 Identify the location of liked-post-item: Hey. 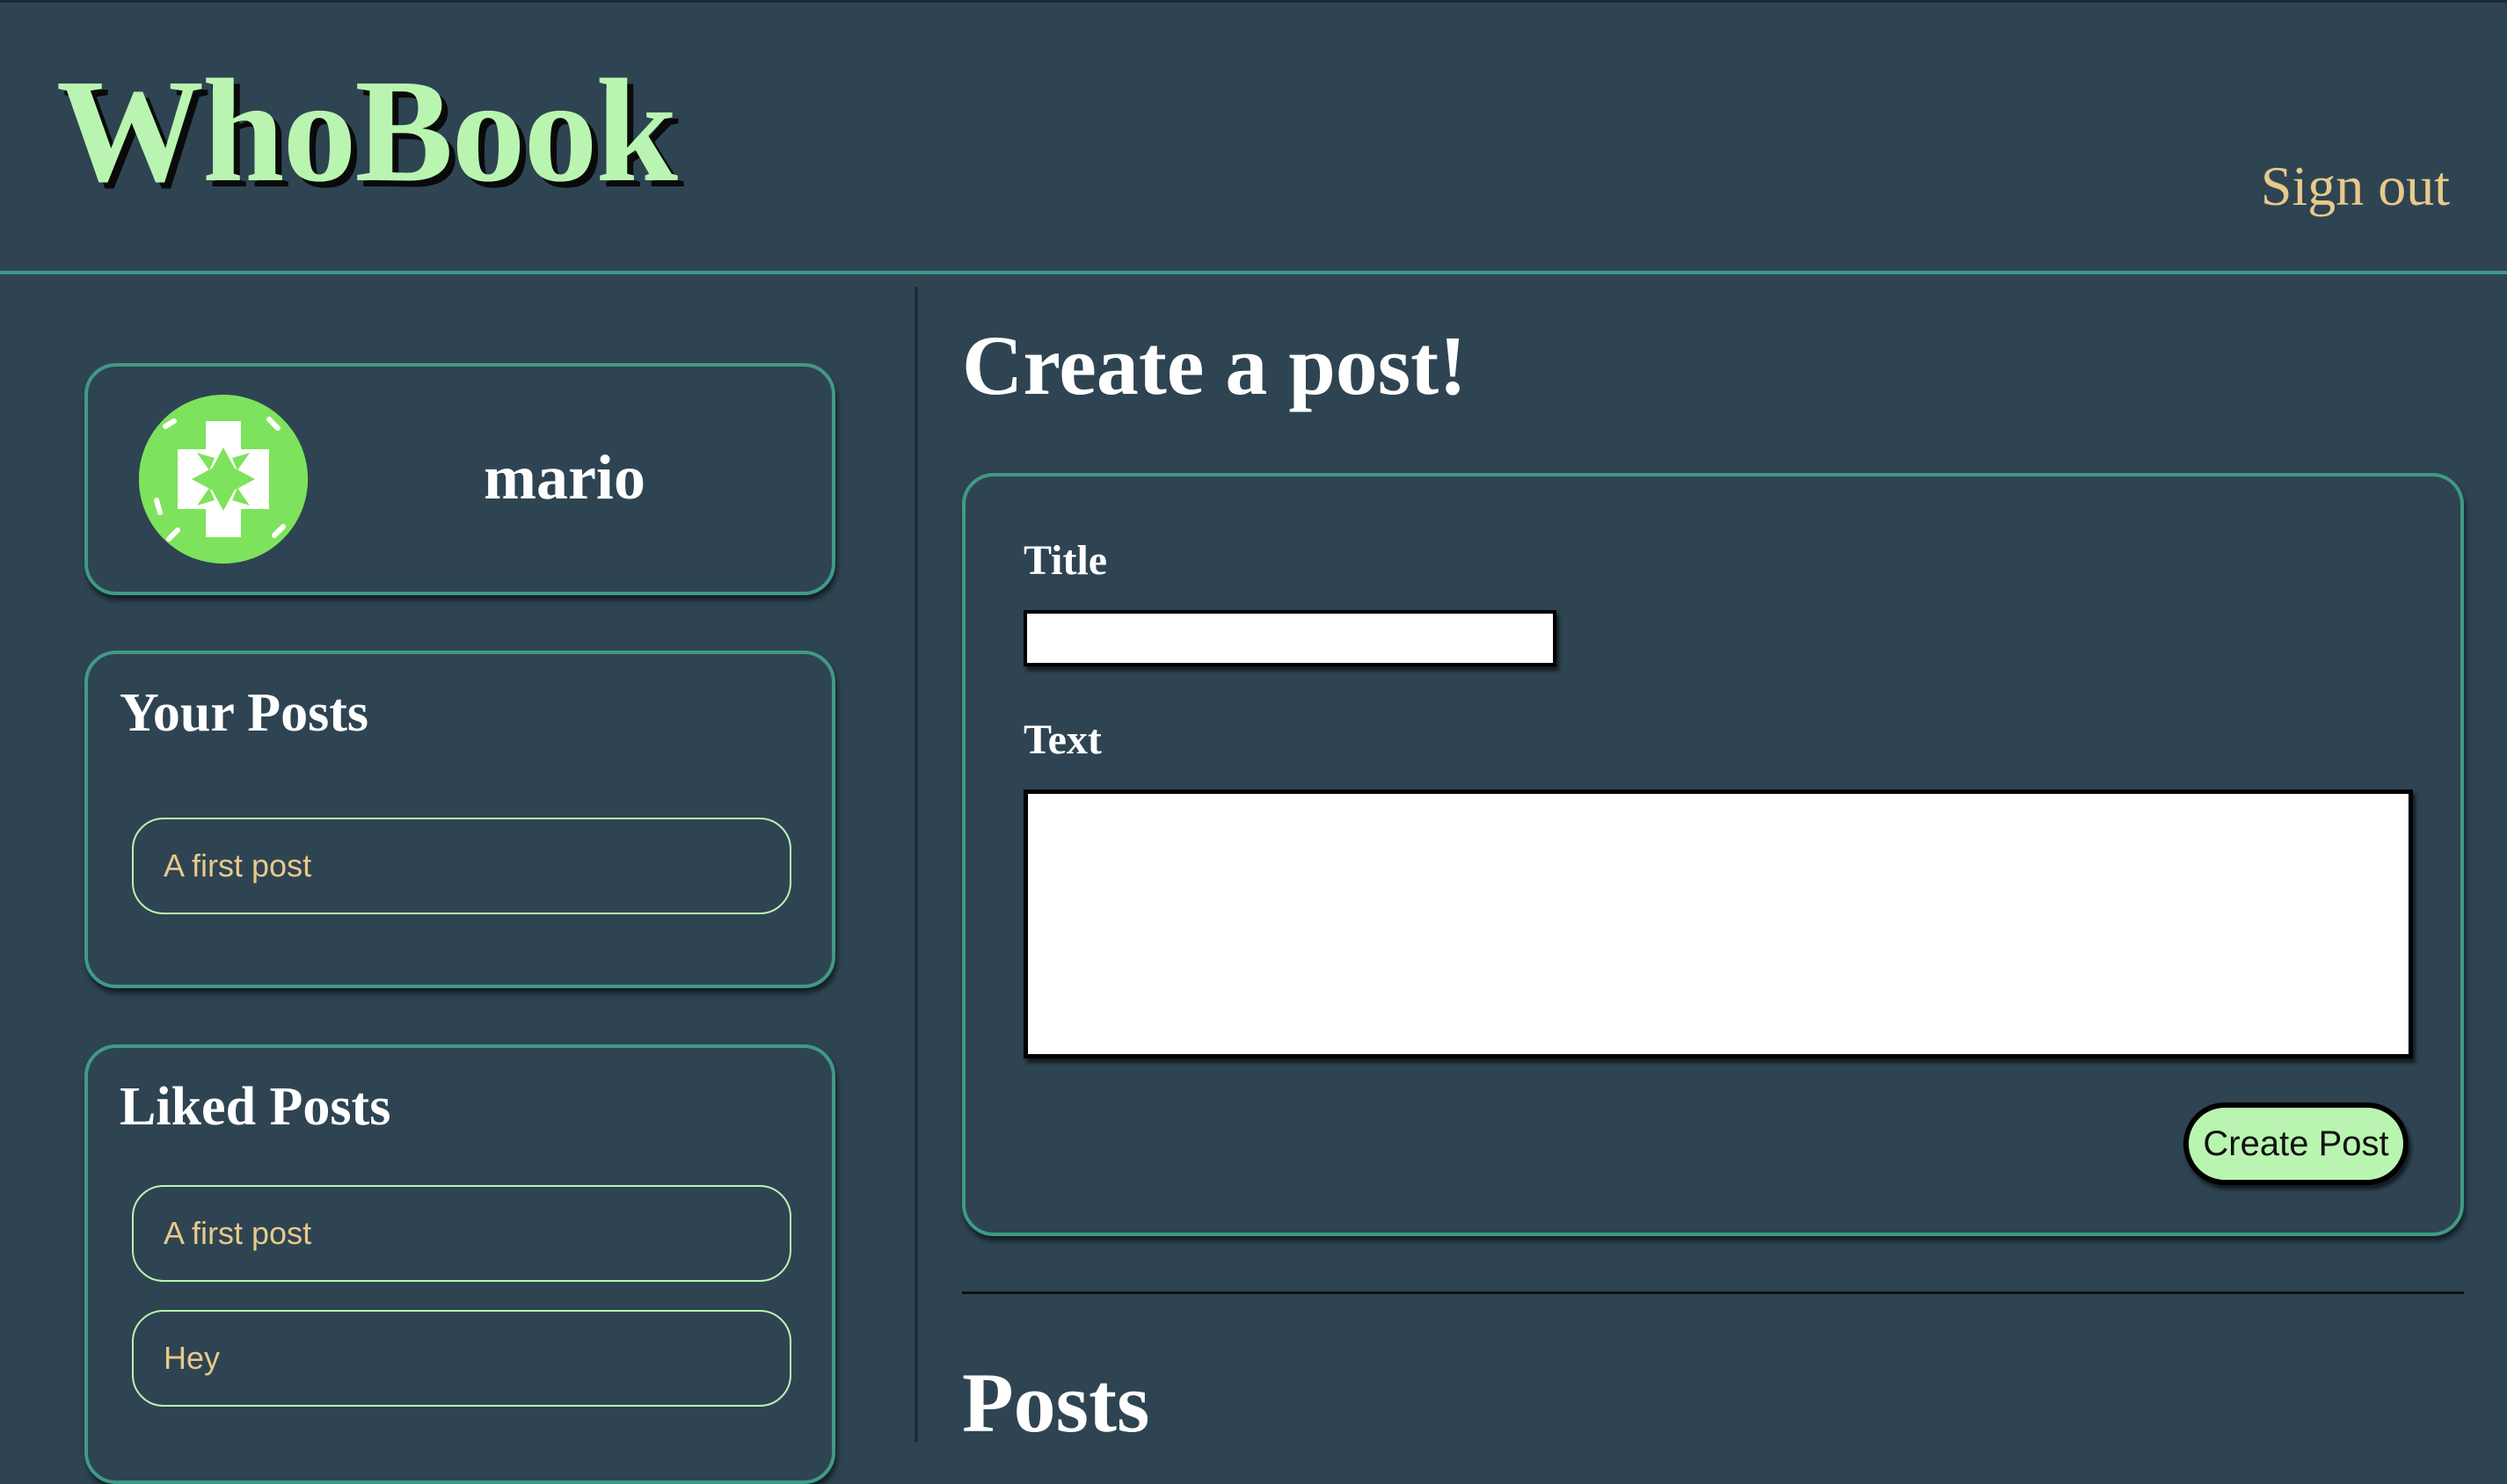
(462, 1359).